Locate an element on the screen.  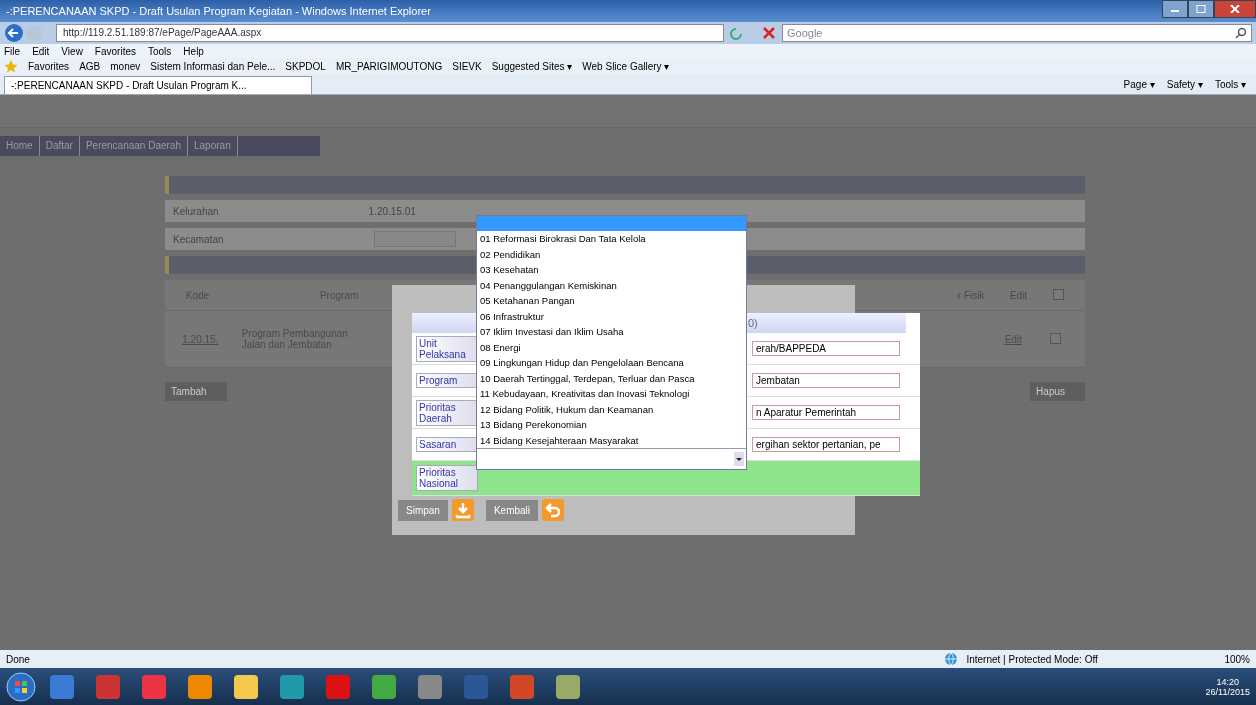
command-button: Safety ▾ is located at coordinates (1184, 84).